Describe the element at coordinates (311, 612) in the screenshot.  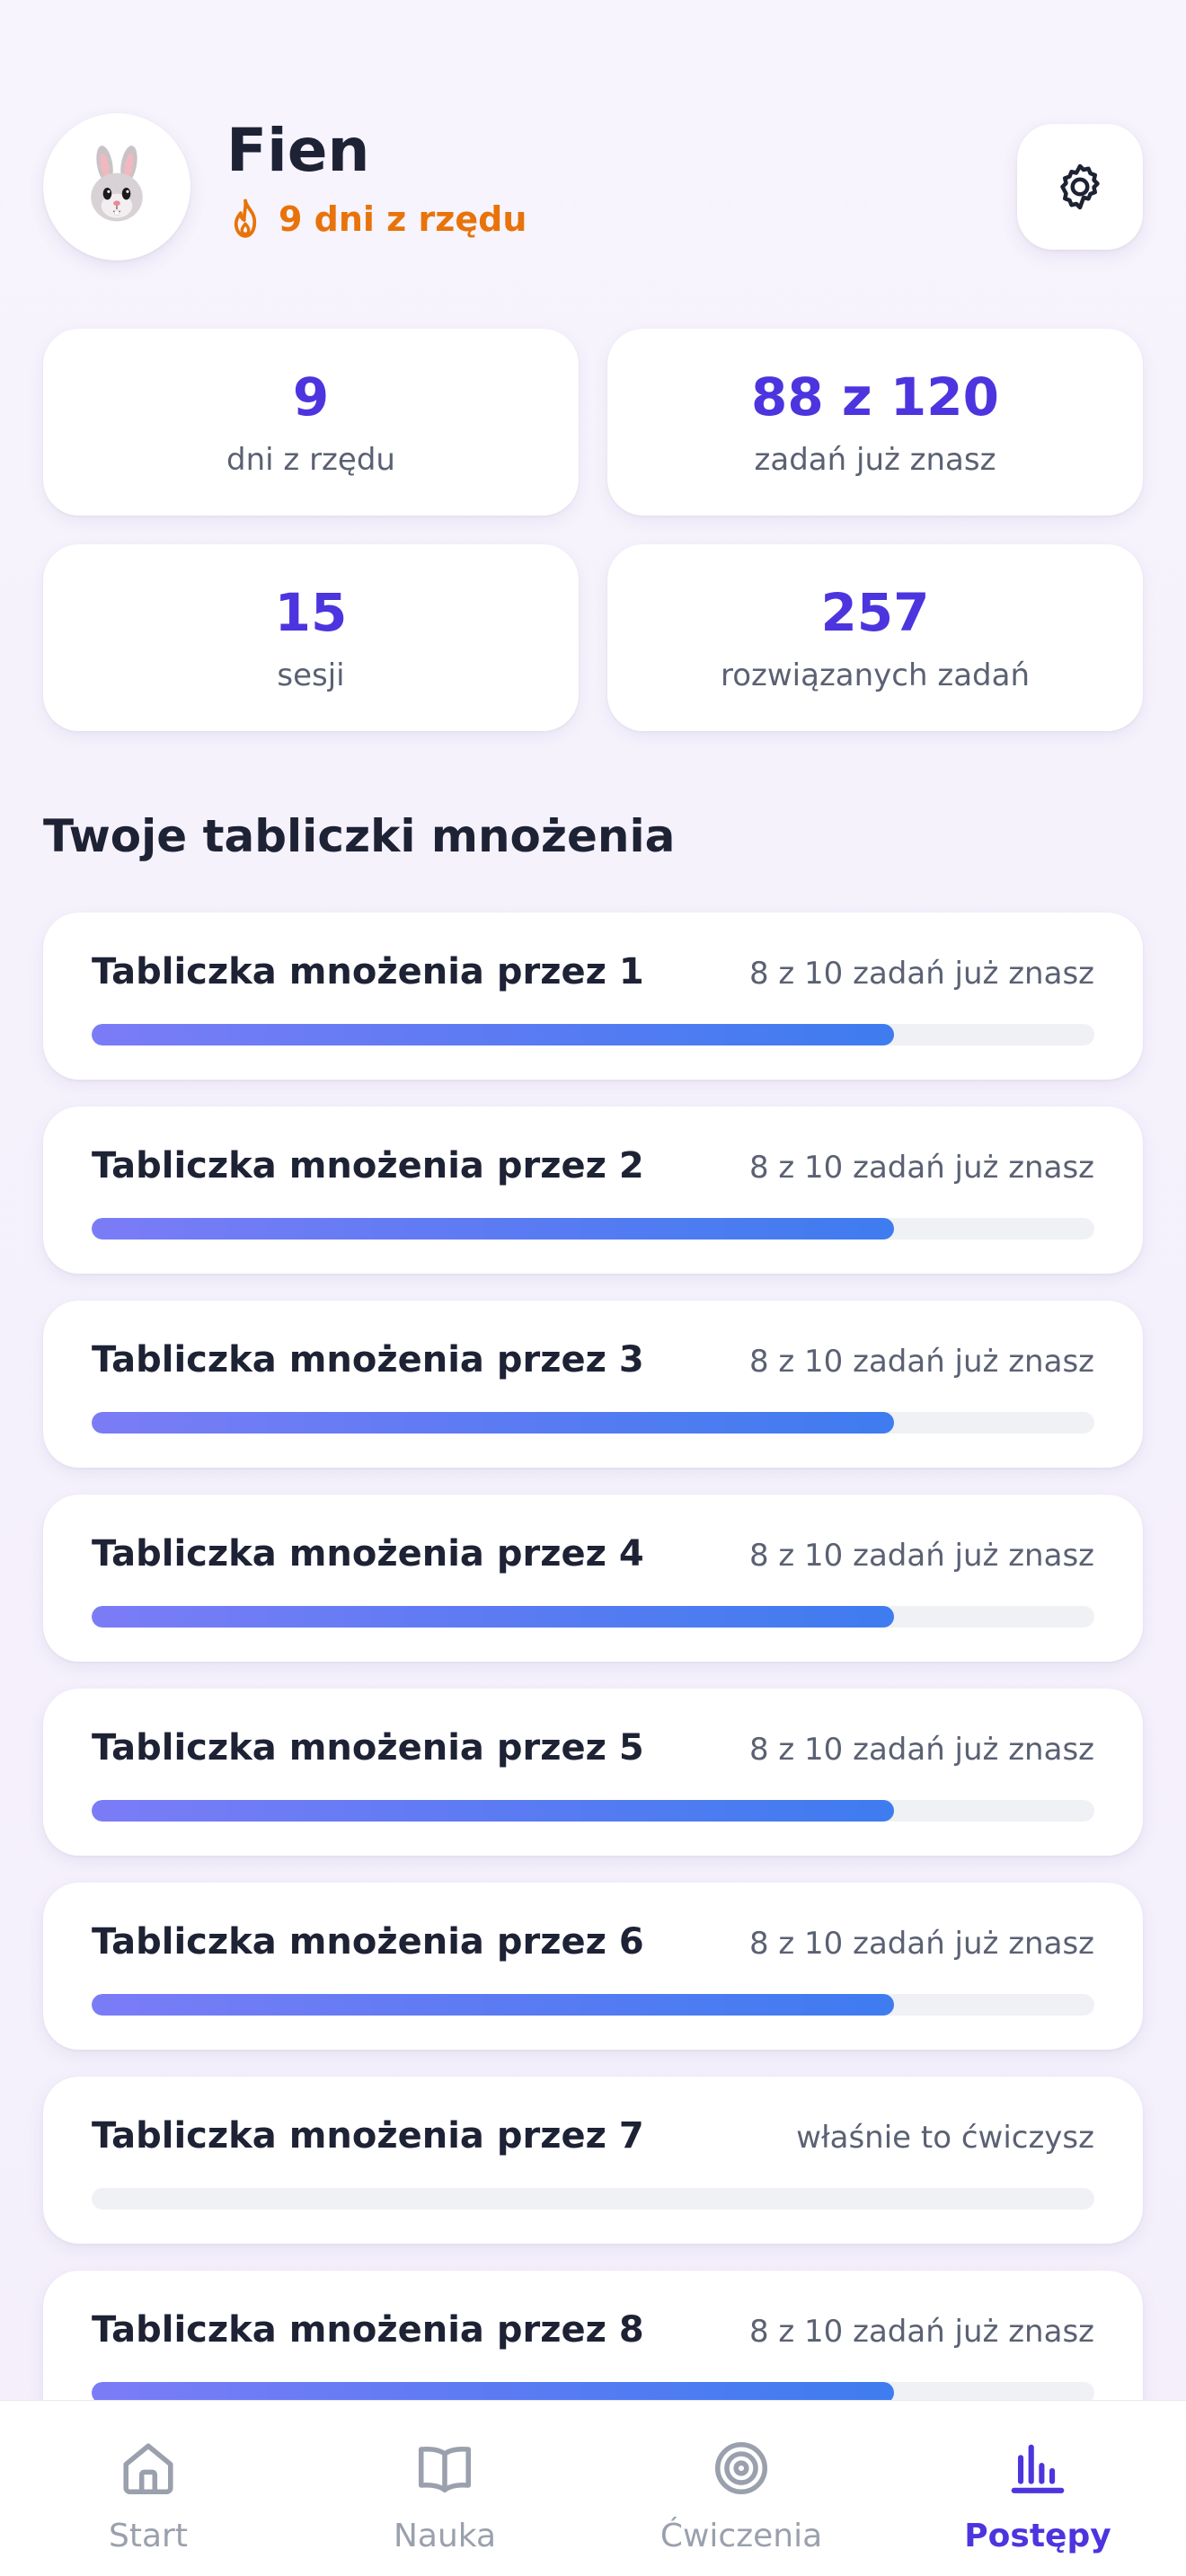
I see `stat-value: 15` at that location.